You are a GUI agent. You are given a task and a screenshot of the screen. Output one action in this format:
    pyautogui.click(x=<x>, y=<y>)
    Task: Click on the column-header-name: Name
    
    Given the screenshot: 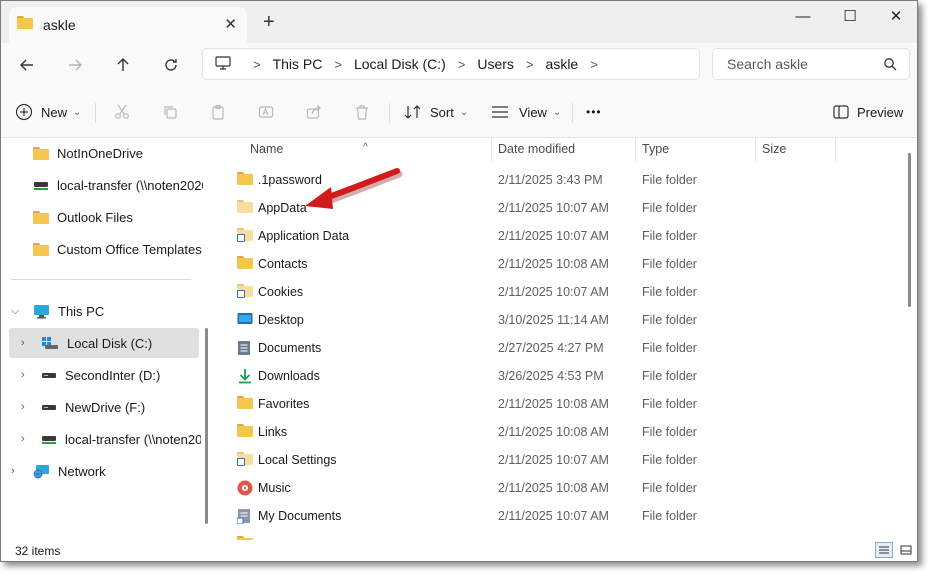 What is the action you would take?
    pyautogui.click(x=266, y=149)
    